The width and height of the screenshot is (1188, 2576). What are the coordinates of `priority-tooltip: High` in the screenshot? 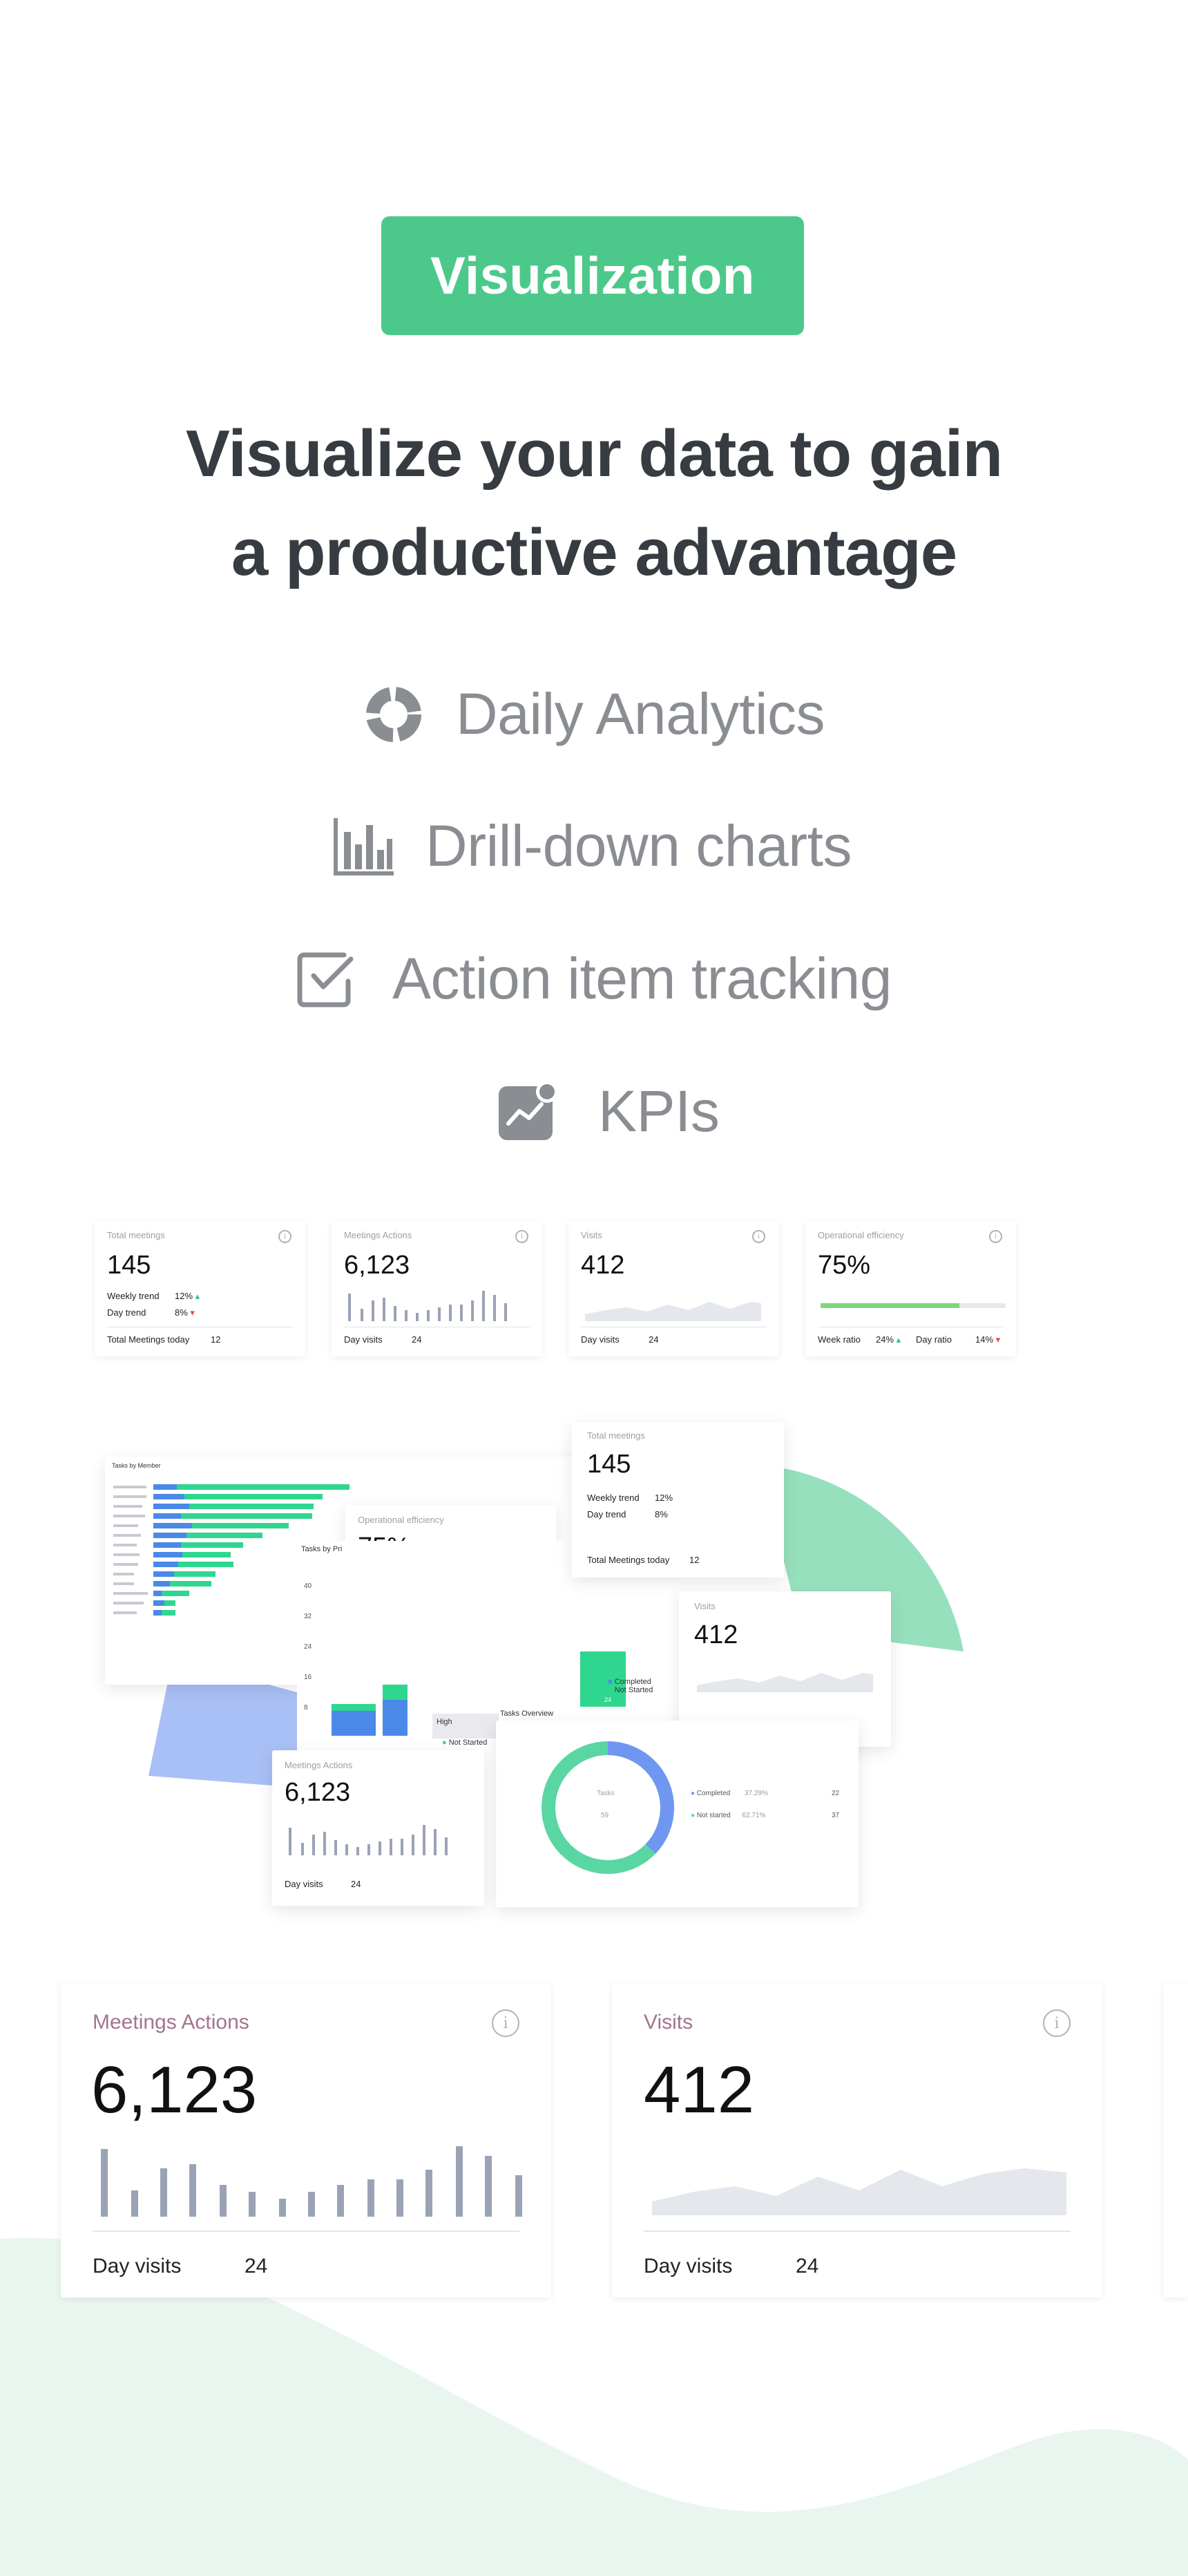 It's located at (465, 1726).